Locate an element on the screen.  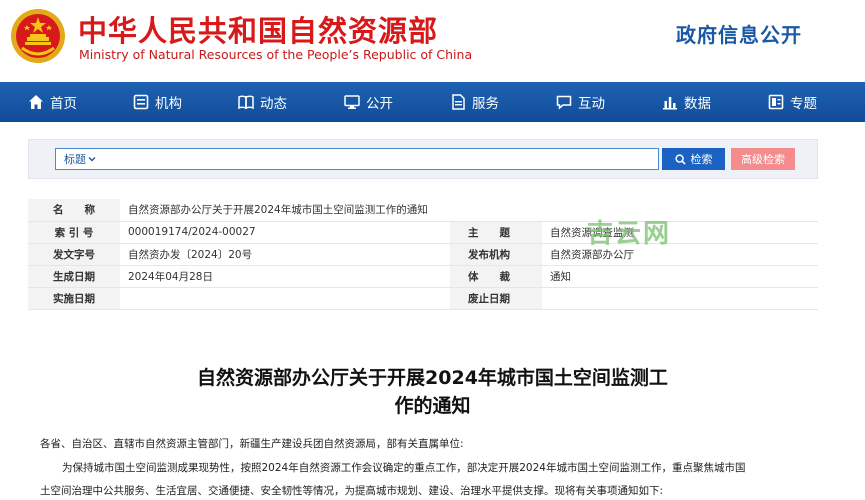
nav-item-label: 服务 is located at coordinates (485, 104).